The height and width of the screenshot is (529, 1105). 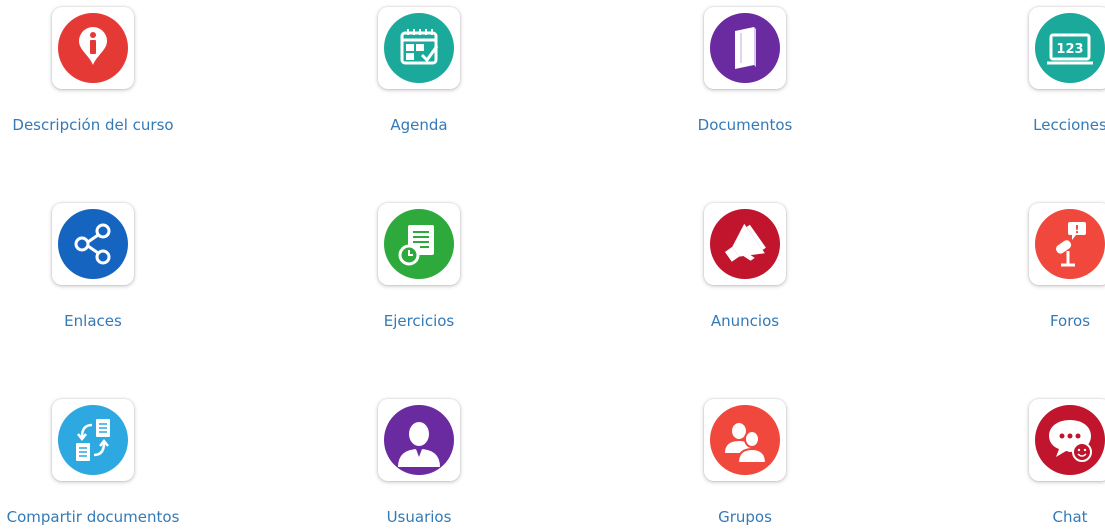 I want to click on folder-icon, so click(x=745, y=48).